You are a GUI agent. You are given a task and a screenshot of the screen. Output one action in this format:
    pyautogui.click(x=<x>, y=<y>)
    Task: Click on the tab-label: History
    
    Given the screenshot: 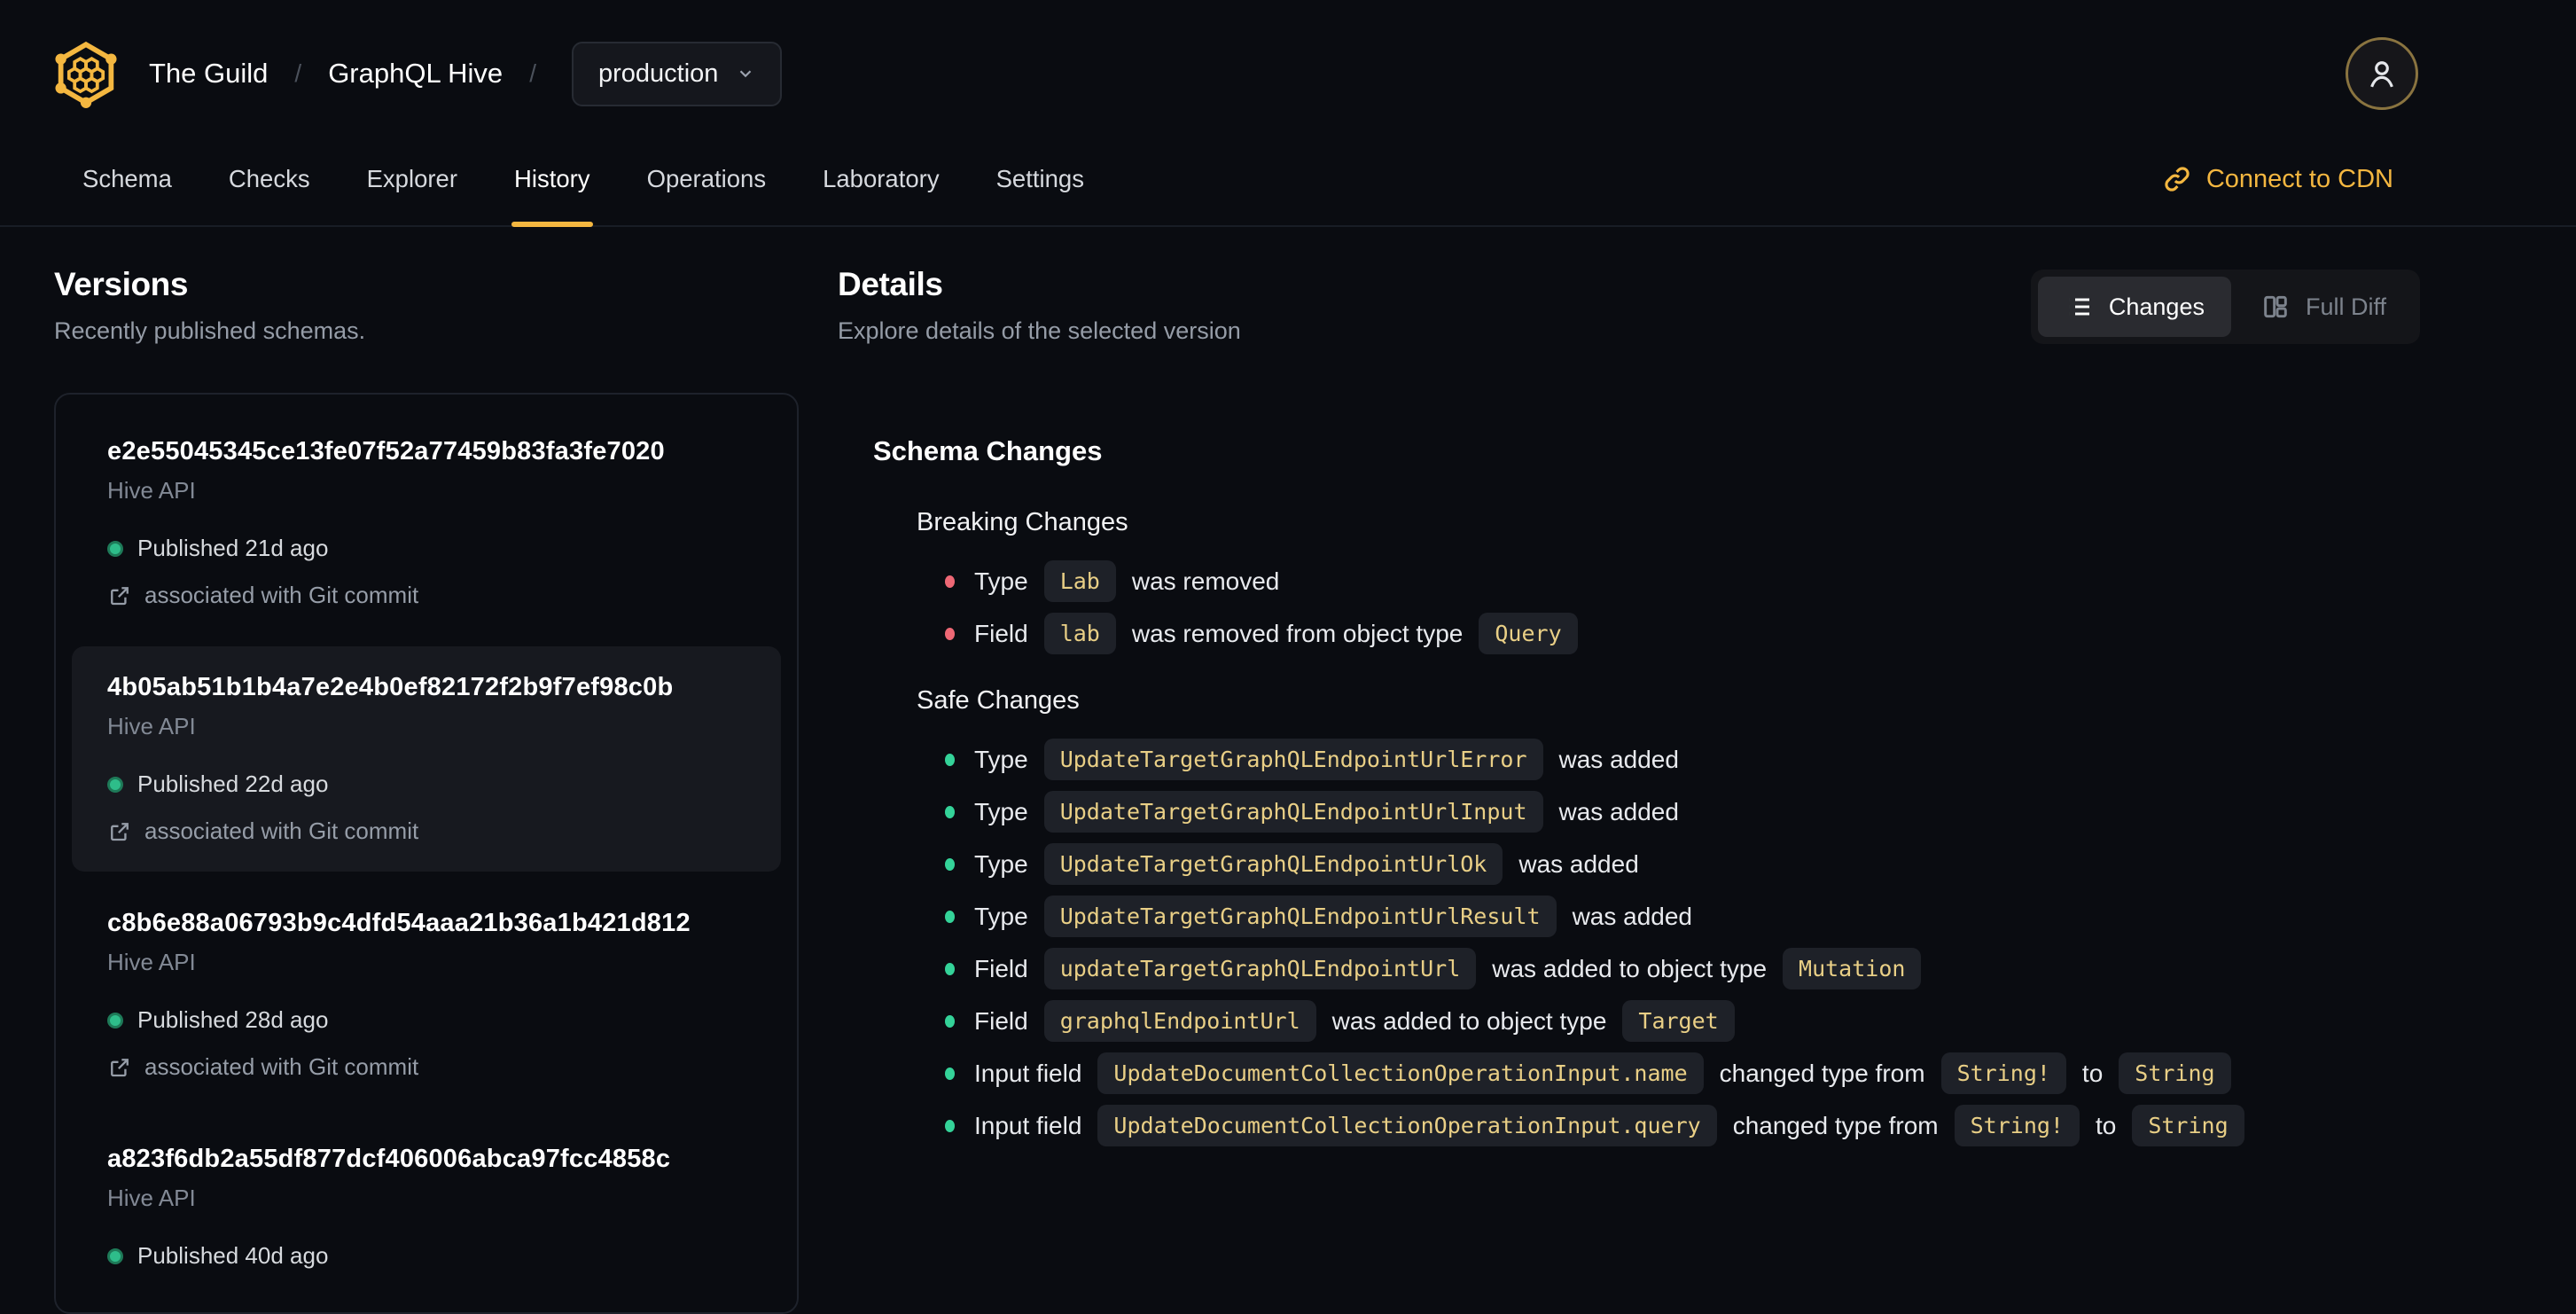 What is the action you would take?
    pyautogui.click(x=552, y=178)
    